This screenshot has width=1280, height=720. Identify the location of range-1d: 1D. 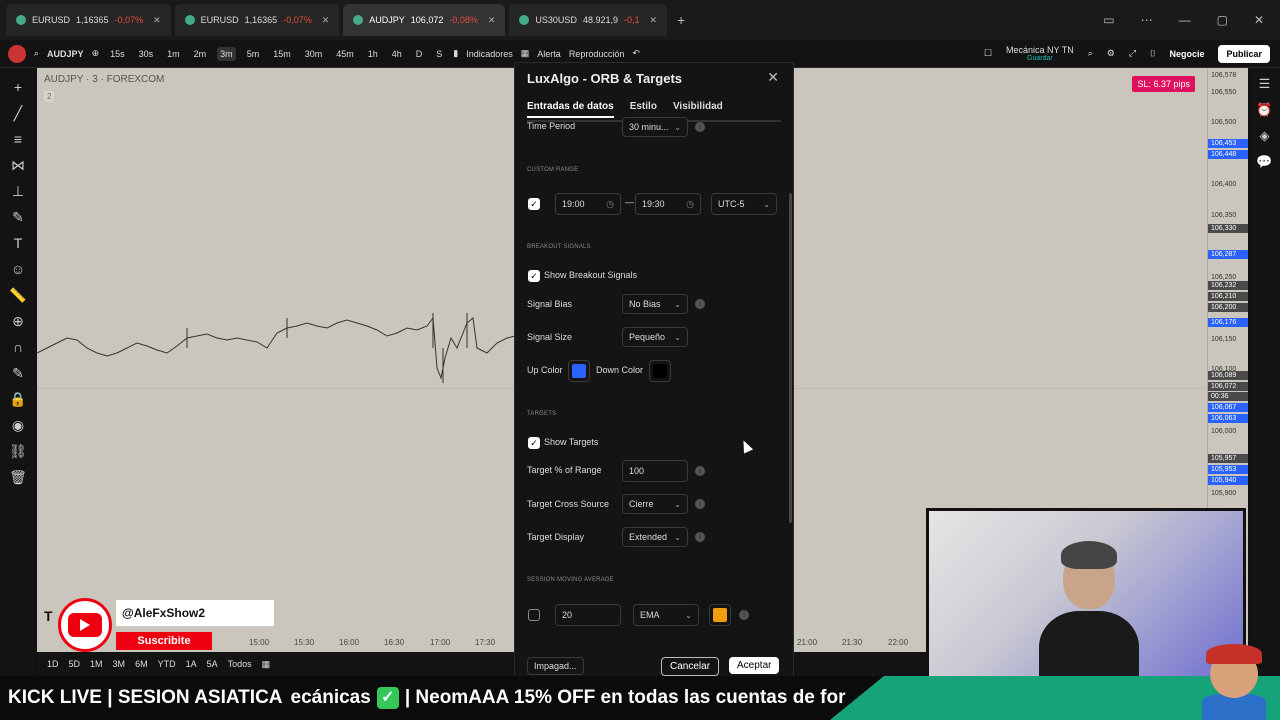
(53, 664).